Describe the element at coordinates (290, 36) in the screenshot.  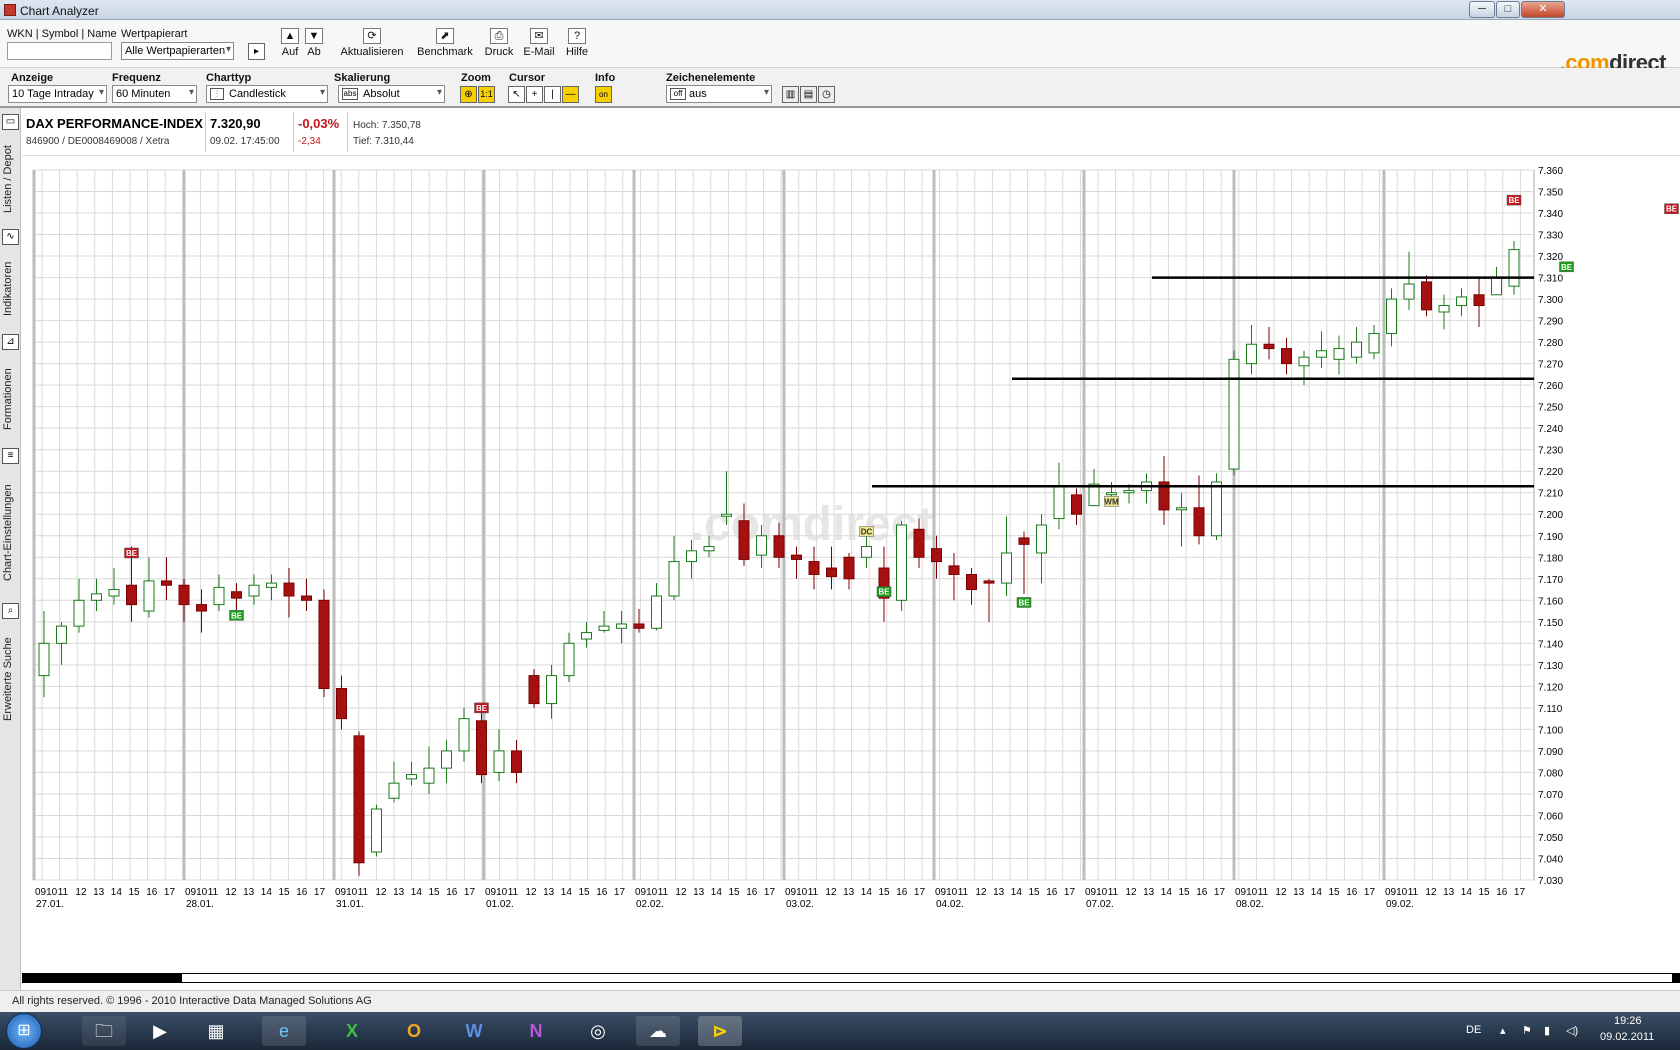
I see `arrow-up-icon: ▲` at that location.